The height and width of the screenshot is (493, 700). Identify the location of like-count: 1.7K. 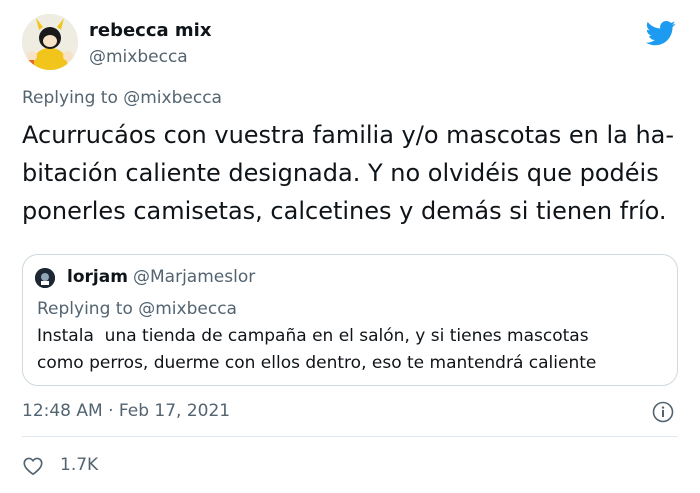
(79, 465).